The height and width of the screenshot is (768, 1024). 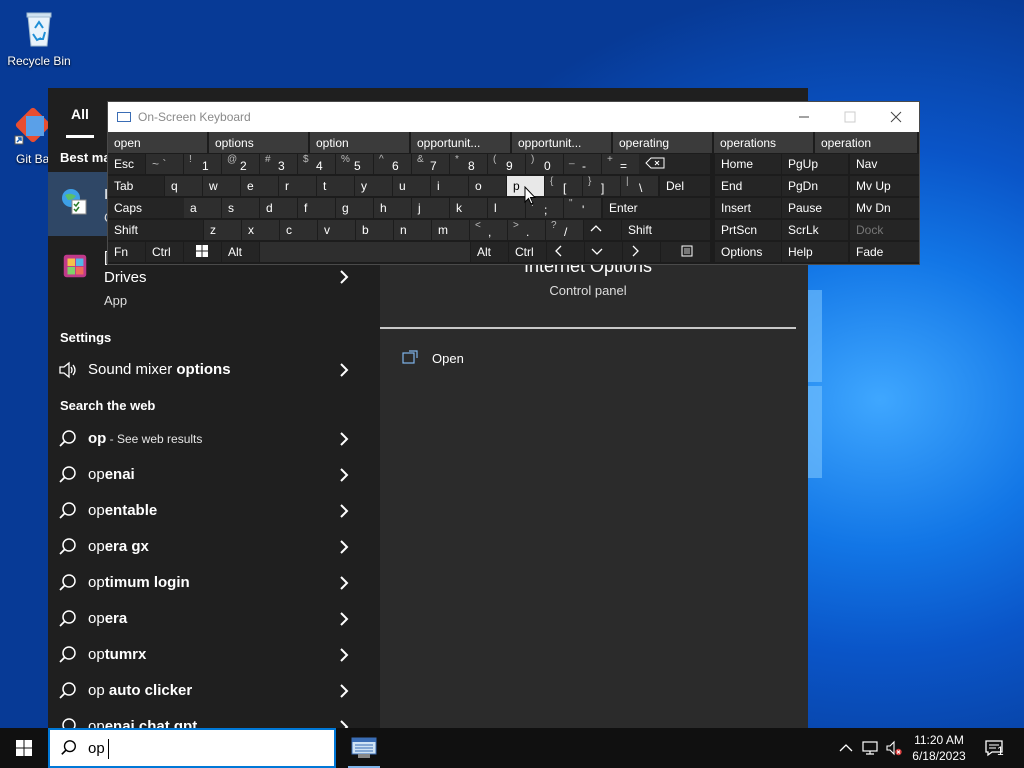 I want to click on key-shift-right: Shift, so click(x=666, y=230).